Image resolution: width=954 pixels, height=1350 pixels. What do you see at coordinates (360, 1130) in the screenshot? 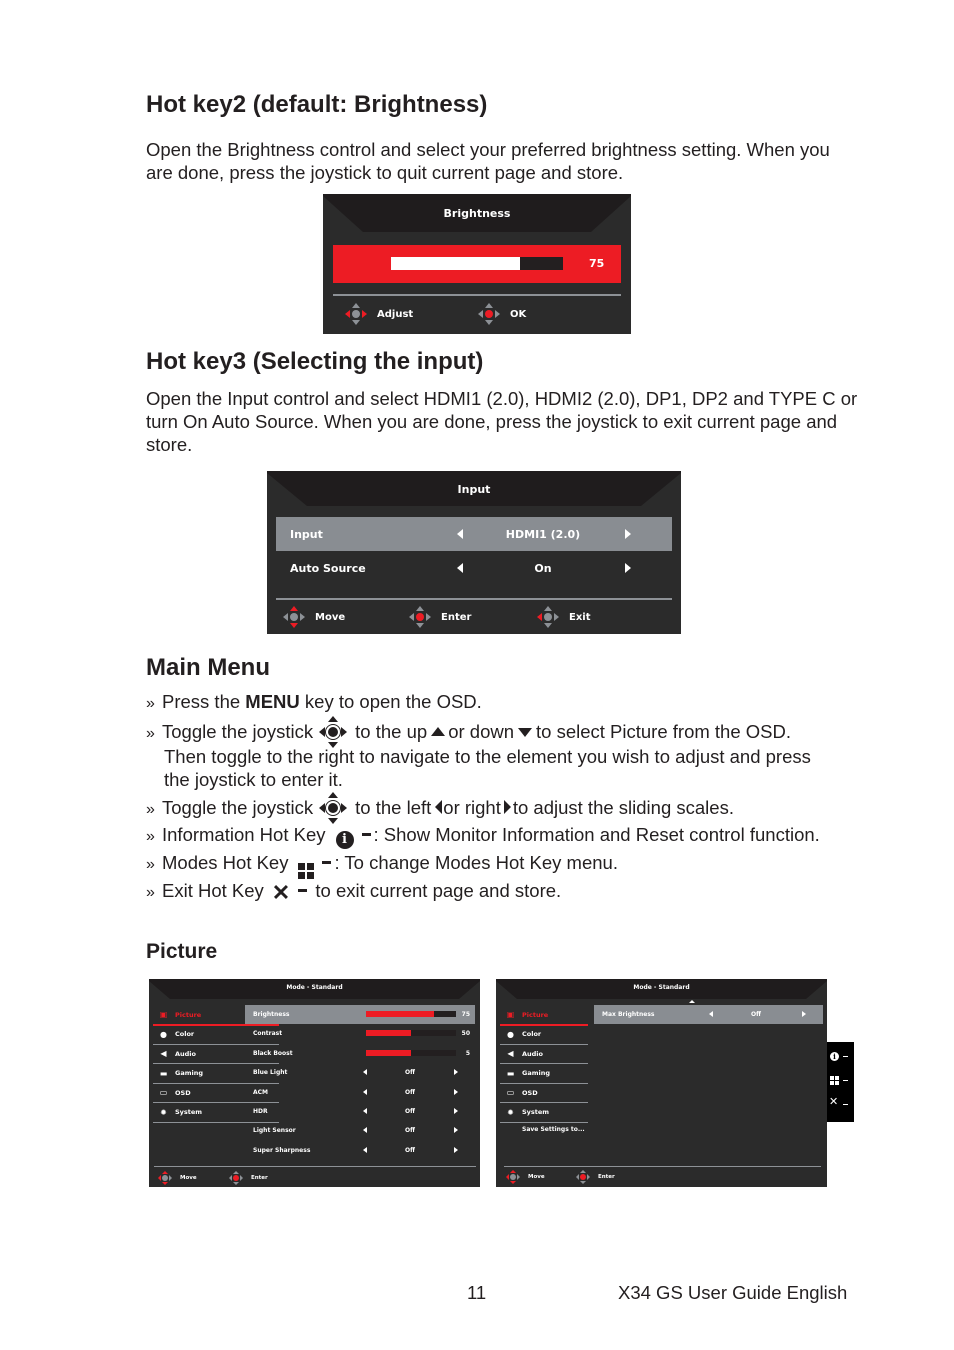
I see `option-row-light-sensor: Light Sensor Off` at bounding box center [360, 1130].